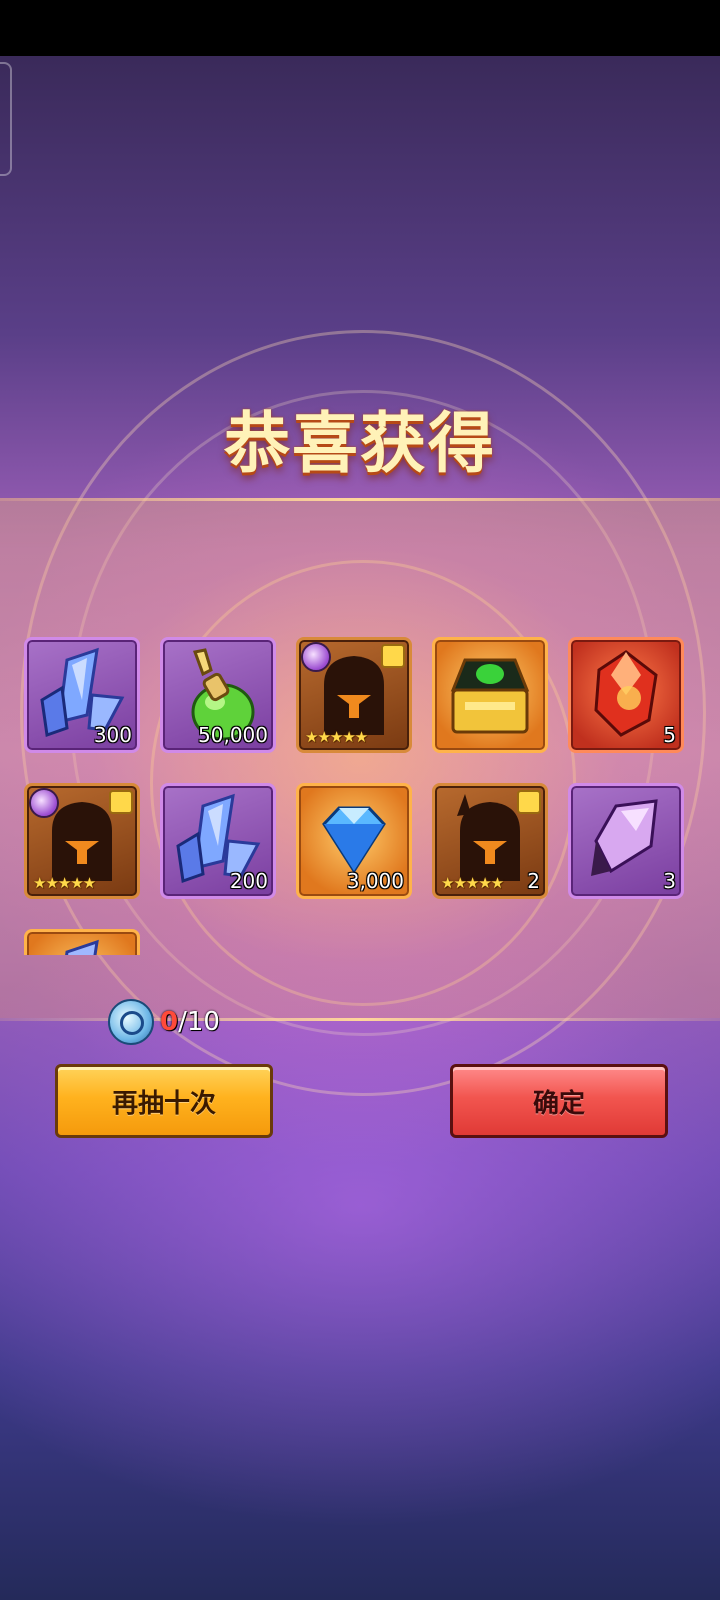  I want to click on reward-quantity: 3, so click(669, 881).